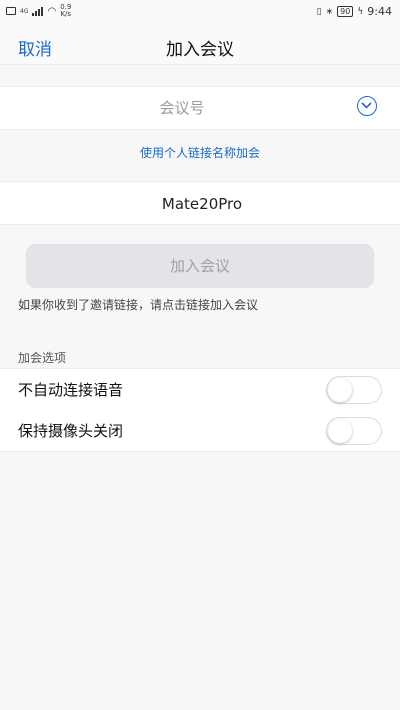 Image resolution: width=400 pixels, height=710 pixels. Describe the element at coordinates (24, 11) in the screenshot. I see `network-type: 4G` at that location.